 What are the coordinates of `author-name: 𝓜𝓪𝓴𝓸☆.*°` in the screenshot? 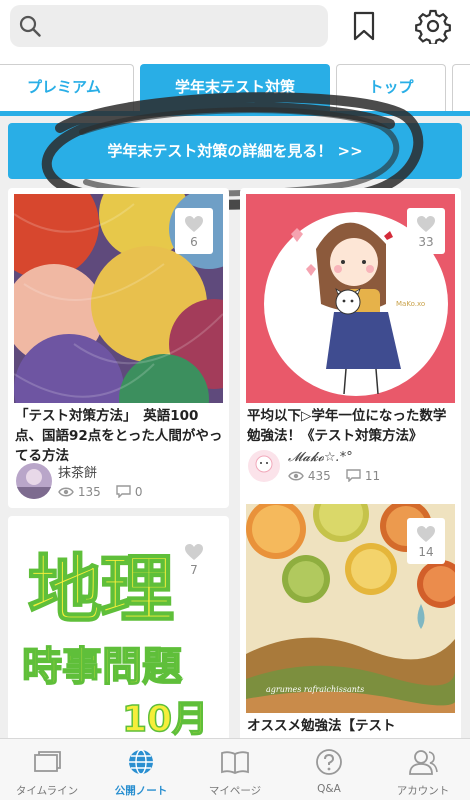 It's located at (320, 457).